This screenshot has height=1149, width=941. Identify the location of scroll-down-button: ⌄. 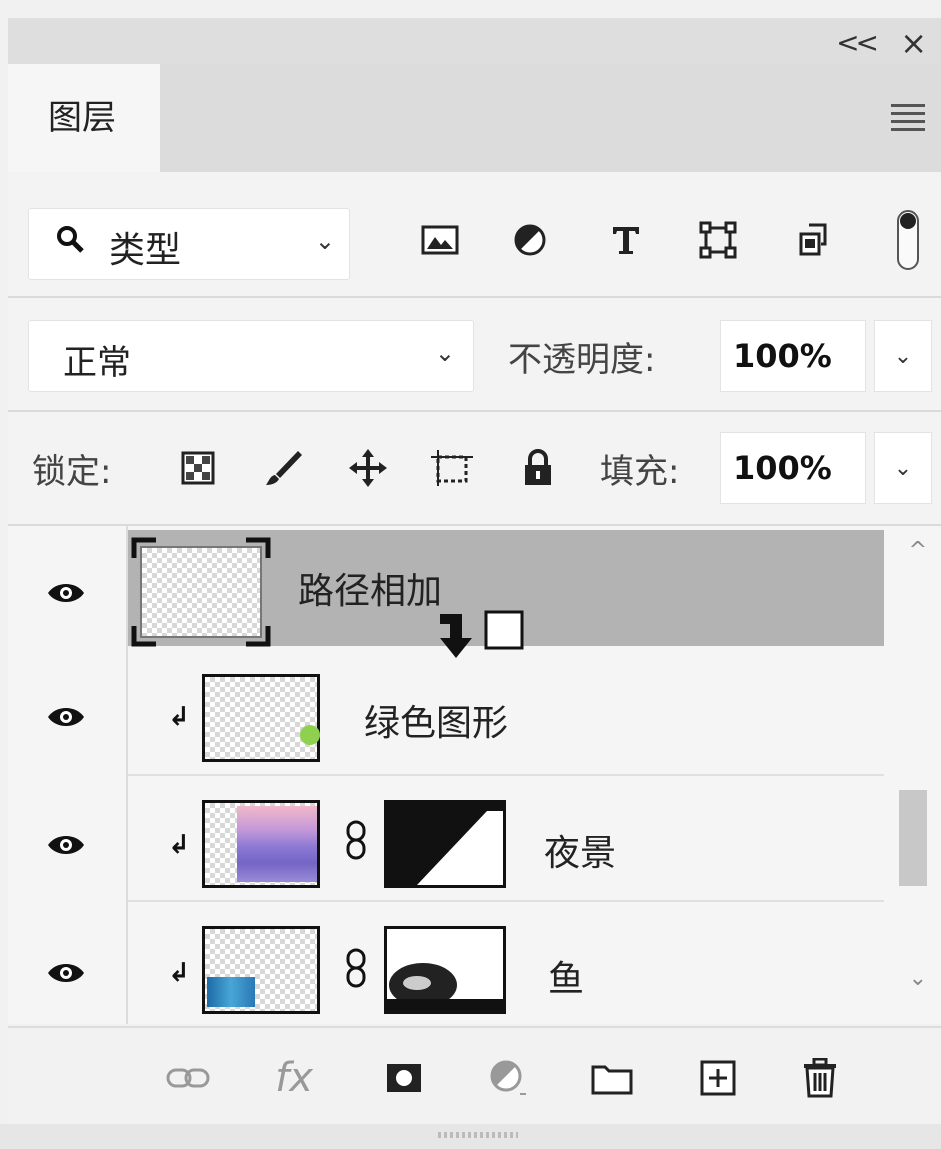
(918, 978).